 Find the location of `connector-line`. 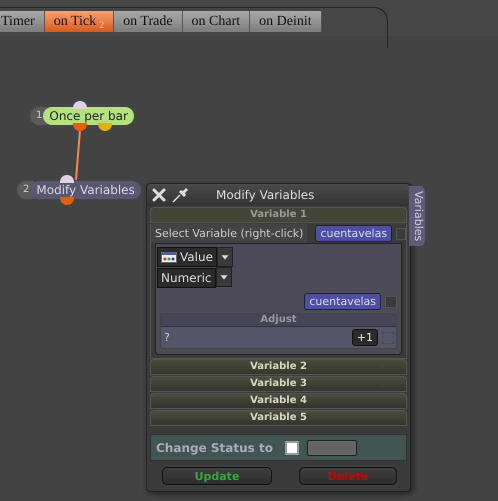

connector-line is located at coordinates (78, 155).